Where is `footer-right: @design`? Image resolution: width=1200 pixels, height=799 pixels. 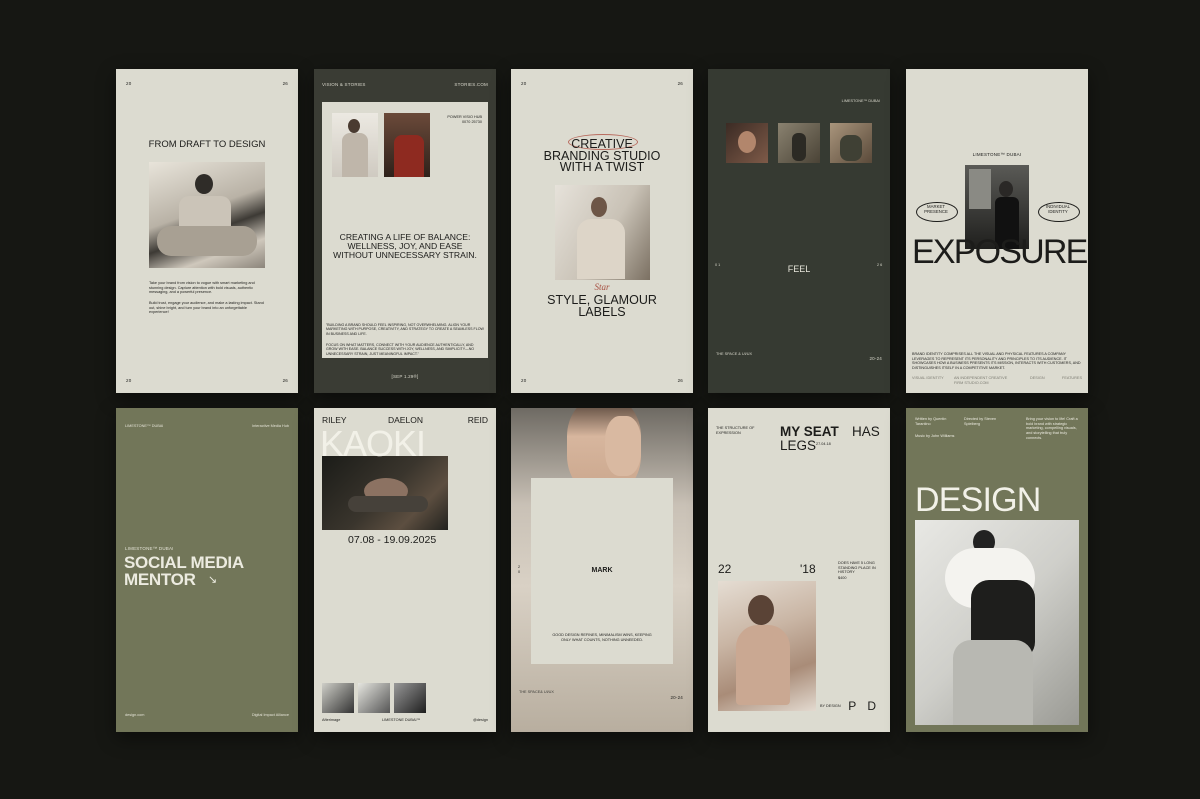
footer-right: @design is located at coordinates (480, 720).